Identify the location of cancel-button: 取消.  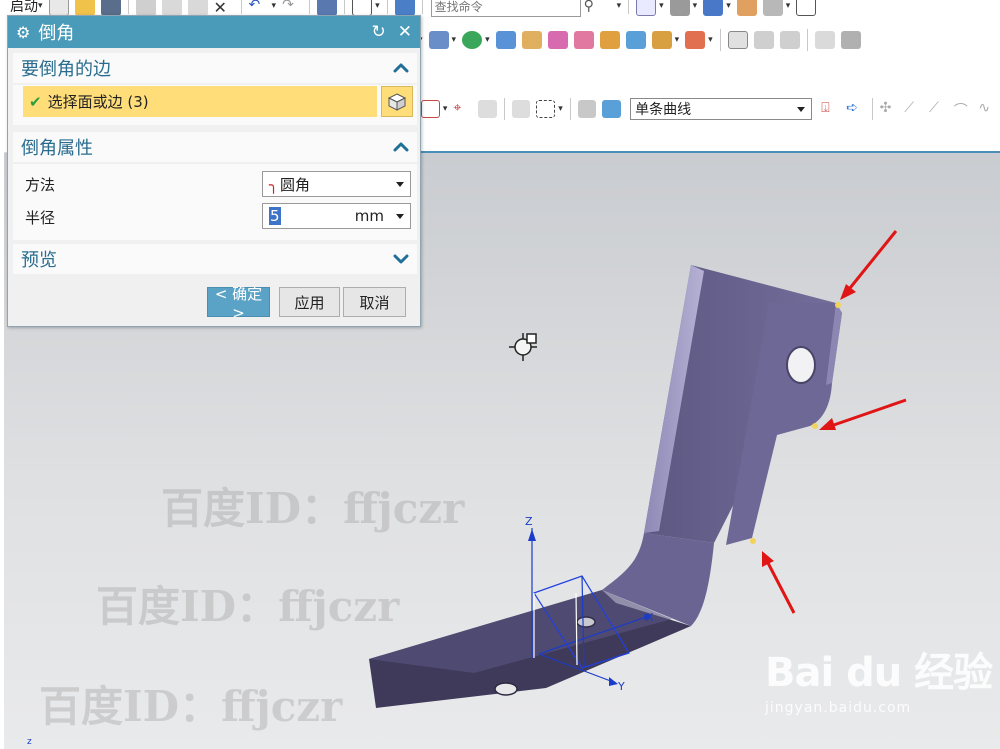
(374, 302).